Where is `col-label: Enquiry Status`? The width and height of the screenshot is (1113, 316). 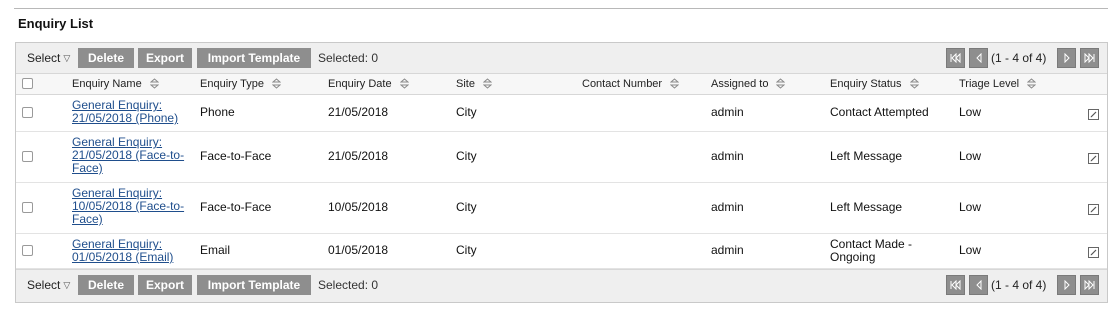
col-label: Enquiry Status is located at coordinates (866, 84).